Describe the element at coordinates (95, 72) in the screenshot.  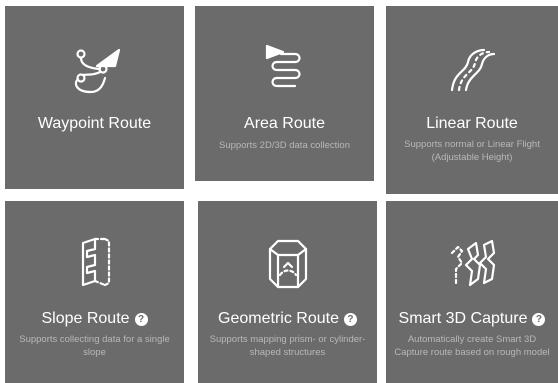
I see `waypoint-route-icon` at that location.